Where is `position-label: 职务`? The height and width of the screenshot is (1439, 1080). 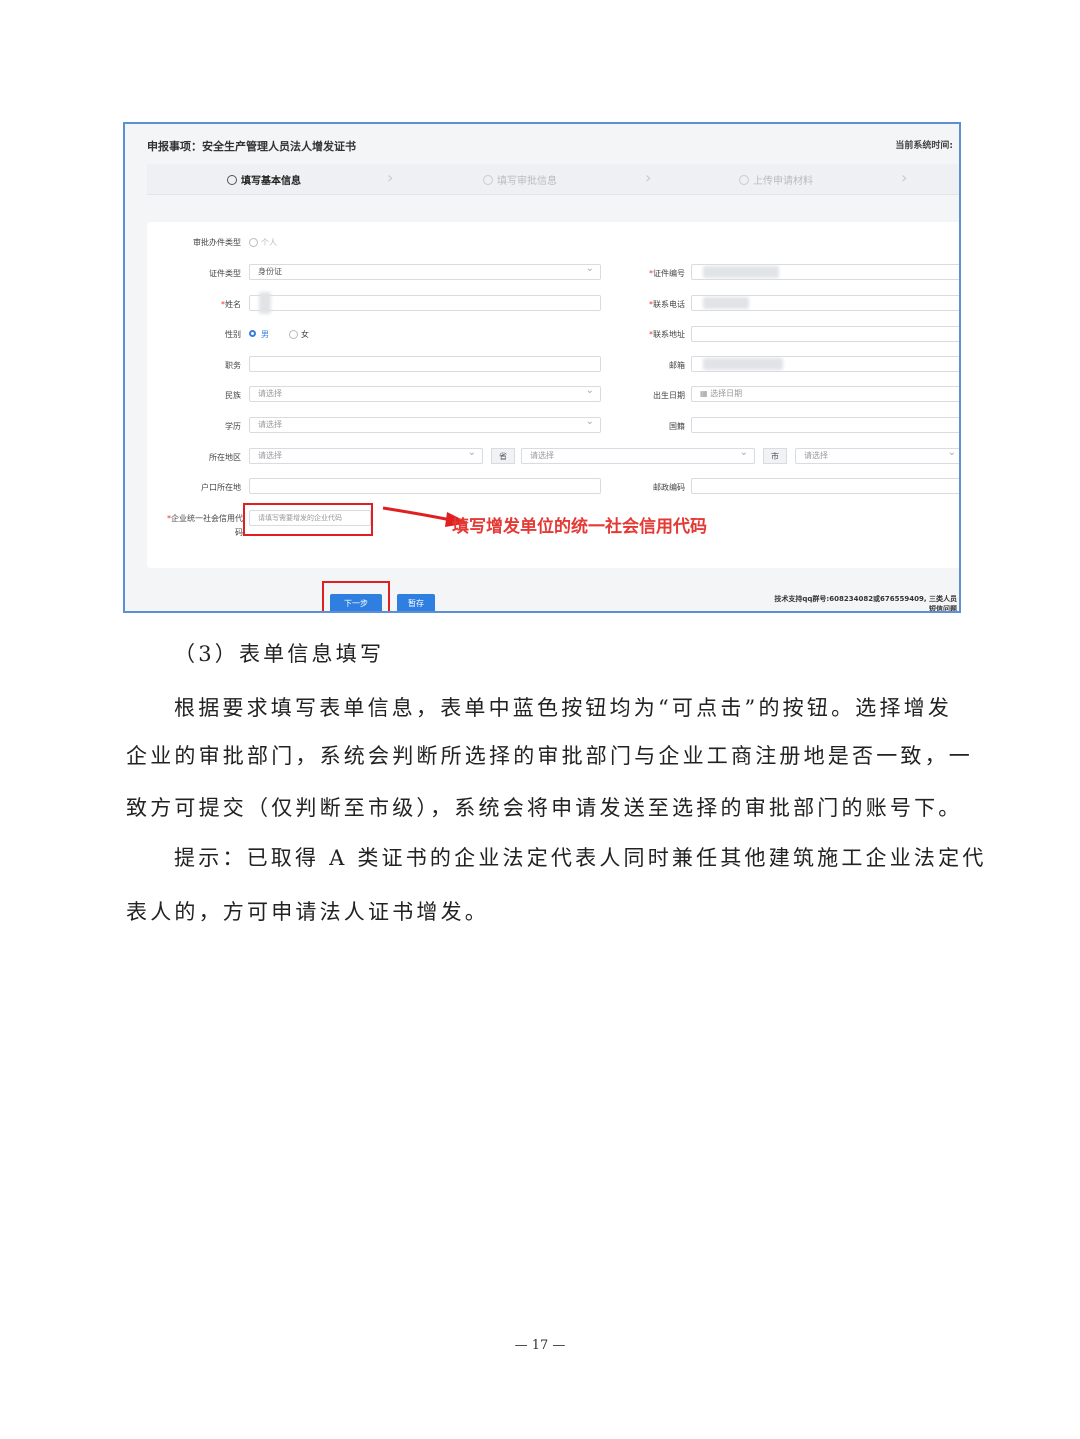
position-label: 职务 is located at coordinates (233, 365).